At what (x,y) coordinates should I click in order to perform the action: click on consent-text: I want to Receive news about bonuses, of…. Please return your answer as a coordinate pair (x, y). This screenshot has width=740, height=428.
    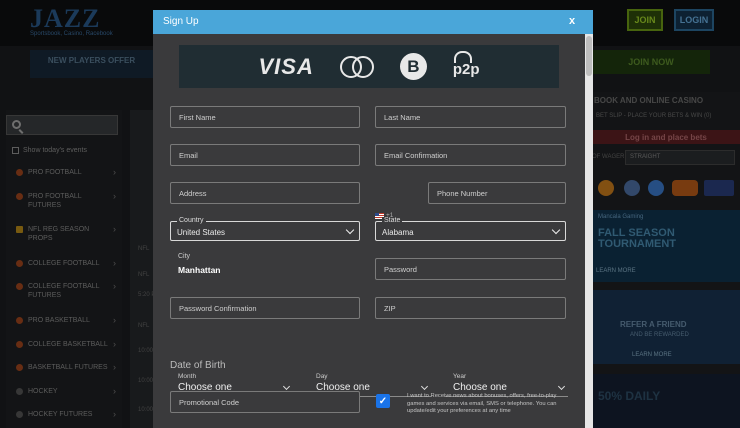
    Looking at the image, I should click on (482, 404).